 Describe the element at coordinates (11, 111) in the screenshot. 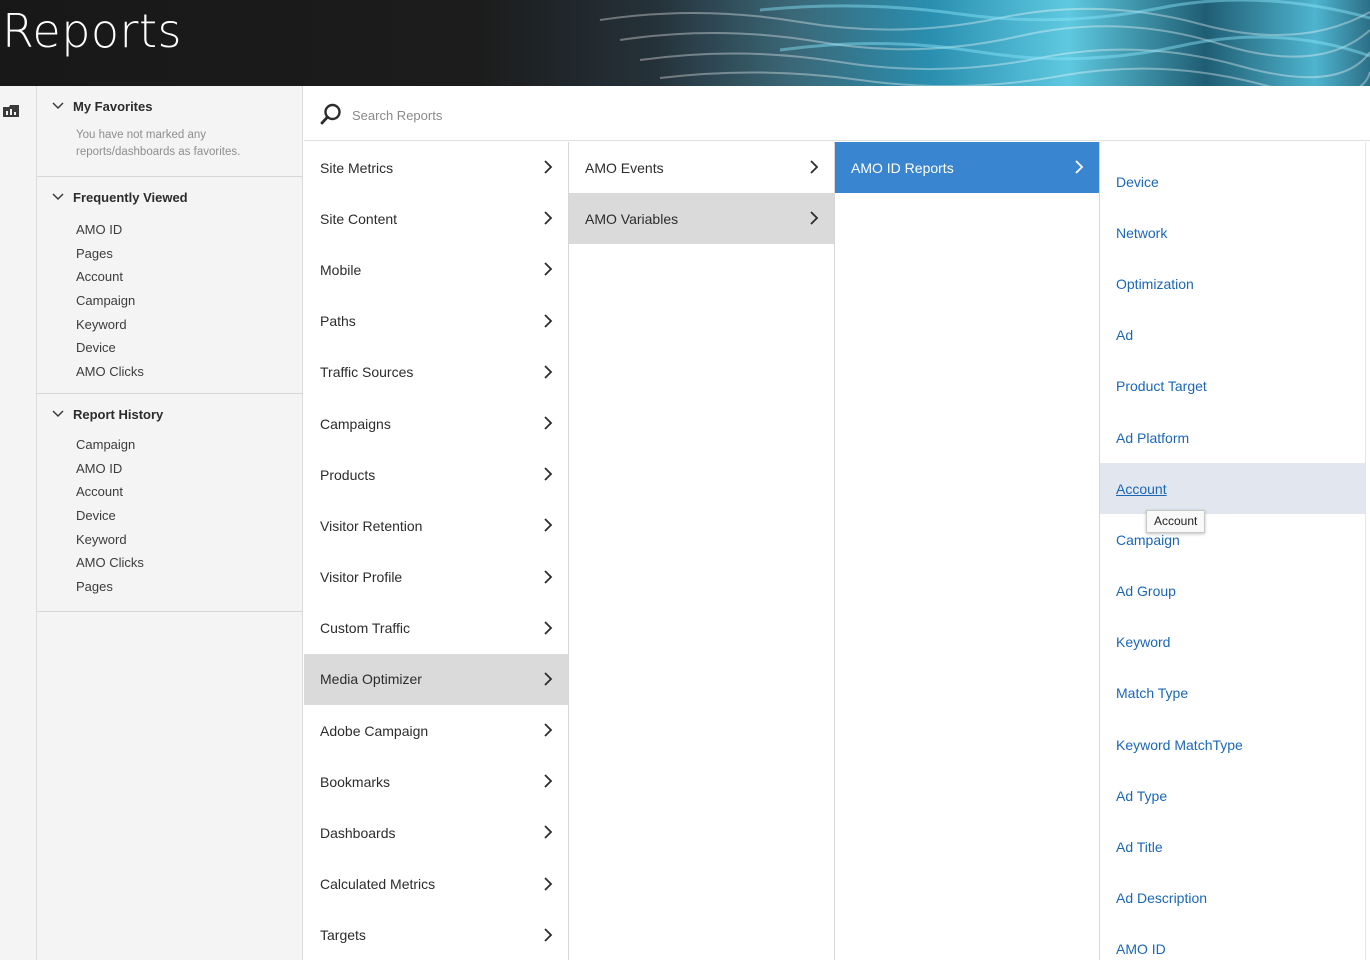

I see `report-folder-icon` at that location.